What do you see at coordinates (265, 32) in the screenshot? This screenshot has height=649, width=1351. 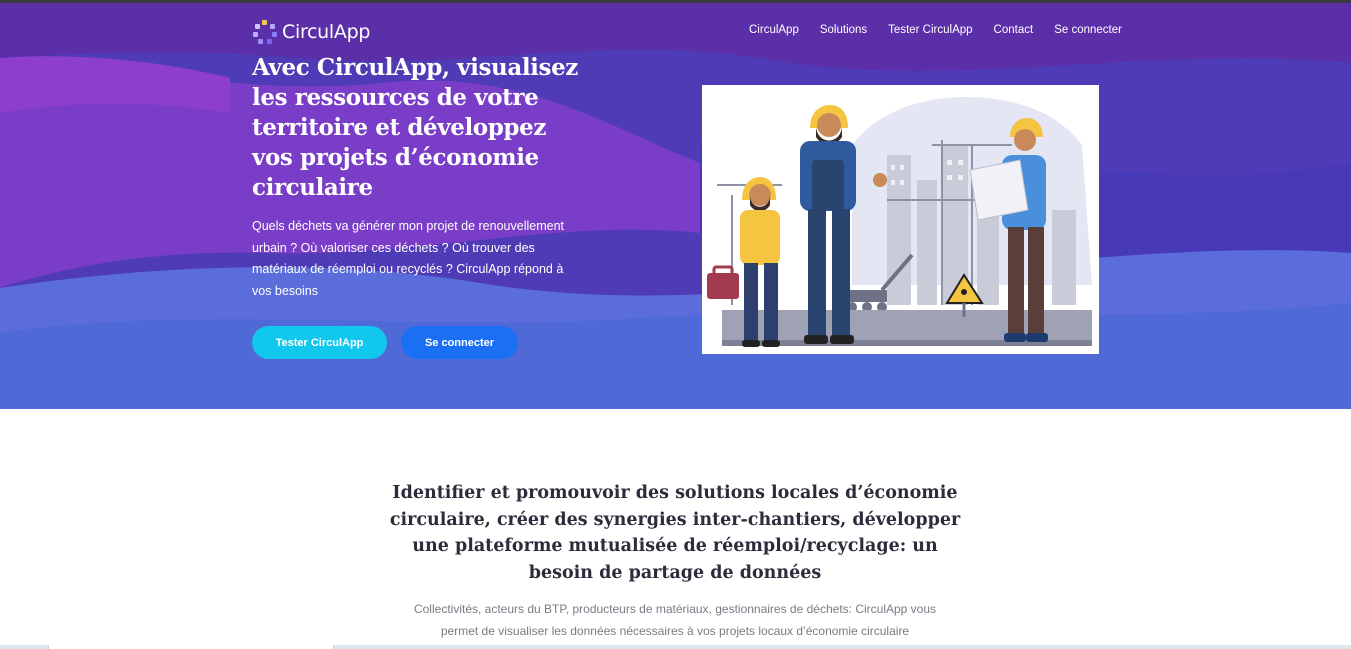 I see `circulapp-logo-icon` at bounding box center [265, 32].